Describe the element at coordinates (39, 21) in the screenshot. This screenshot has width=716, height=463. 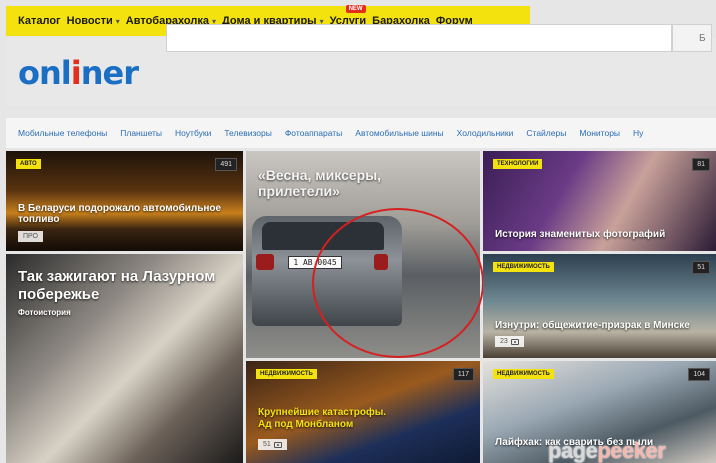
I see `nav-item-catalog: Каталог` at that location.